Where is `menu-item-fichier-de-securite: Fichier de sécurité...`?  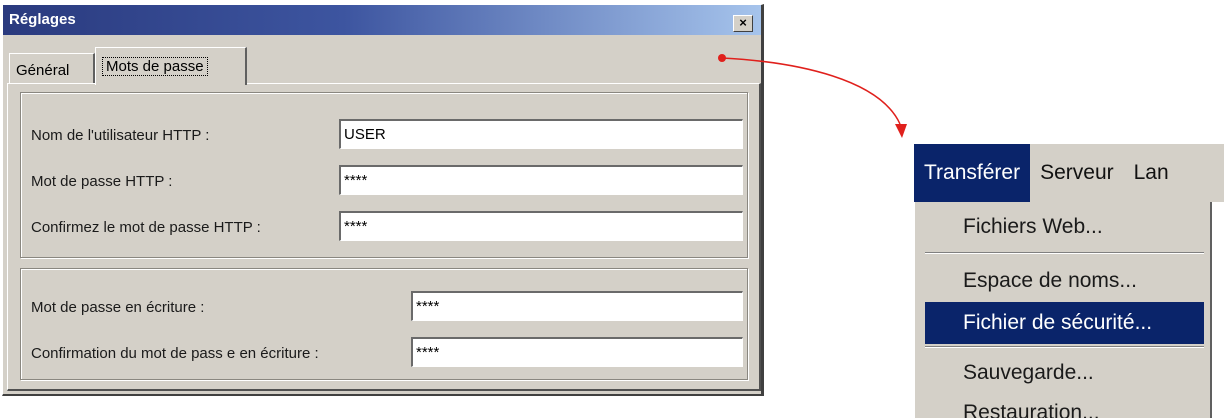
menu-item-fichier-de-securite: Fichier de sécurité... is located at coordinates (1064, 323).